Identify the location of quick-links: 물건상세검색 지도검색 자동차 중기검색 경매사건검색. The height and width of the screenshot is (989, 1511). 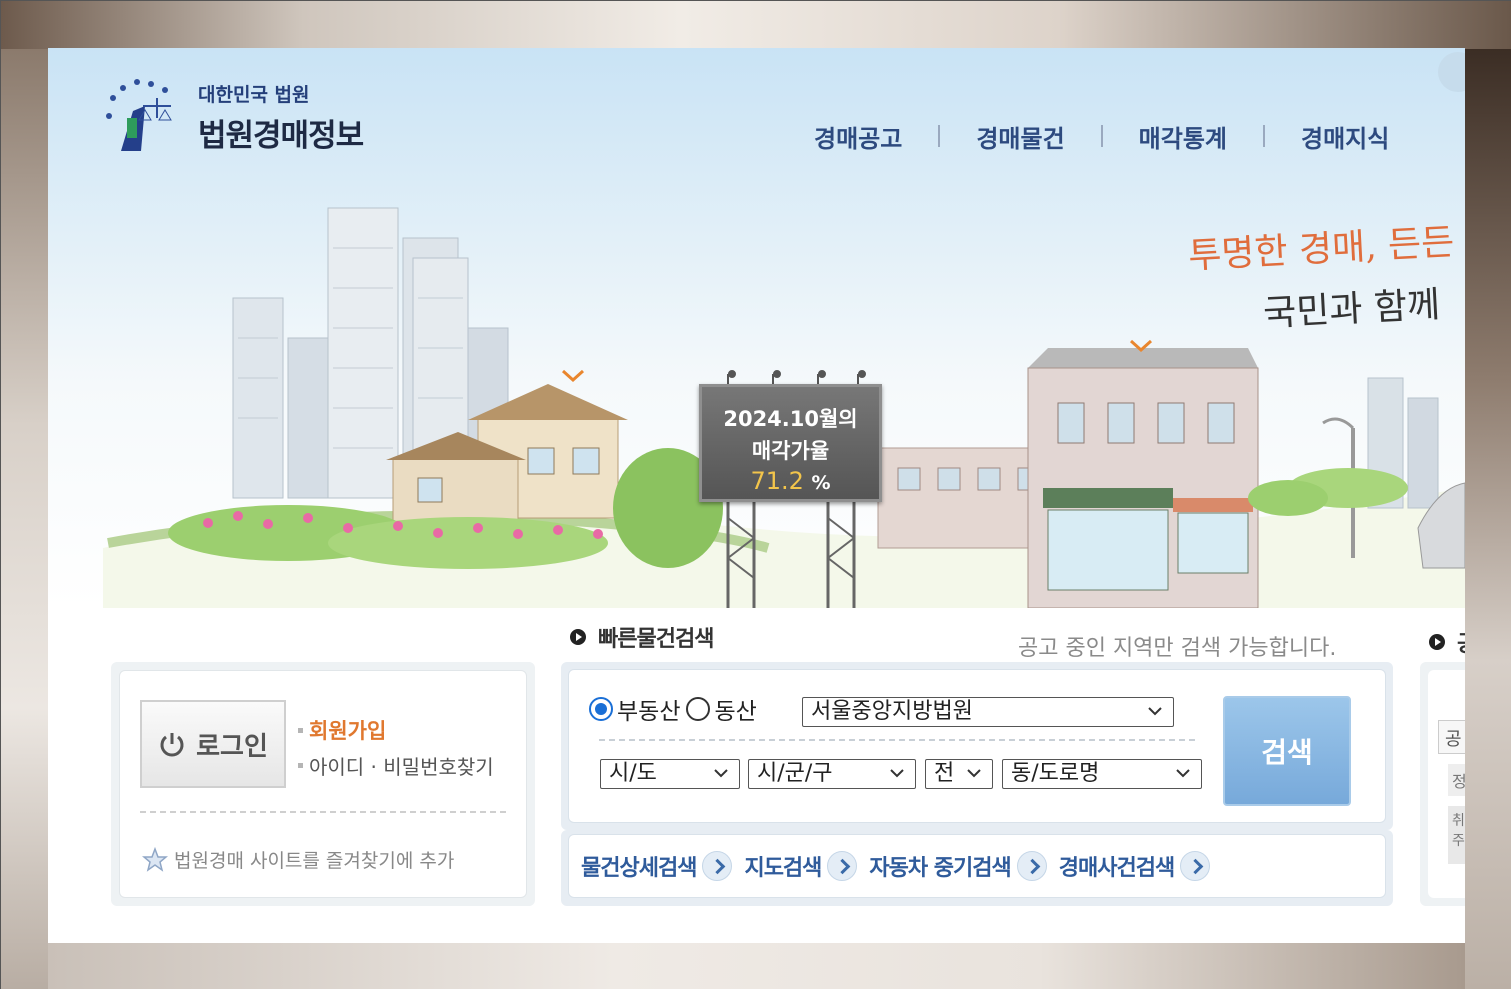
(977, 866).